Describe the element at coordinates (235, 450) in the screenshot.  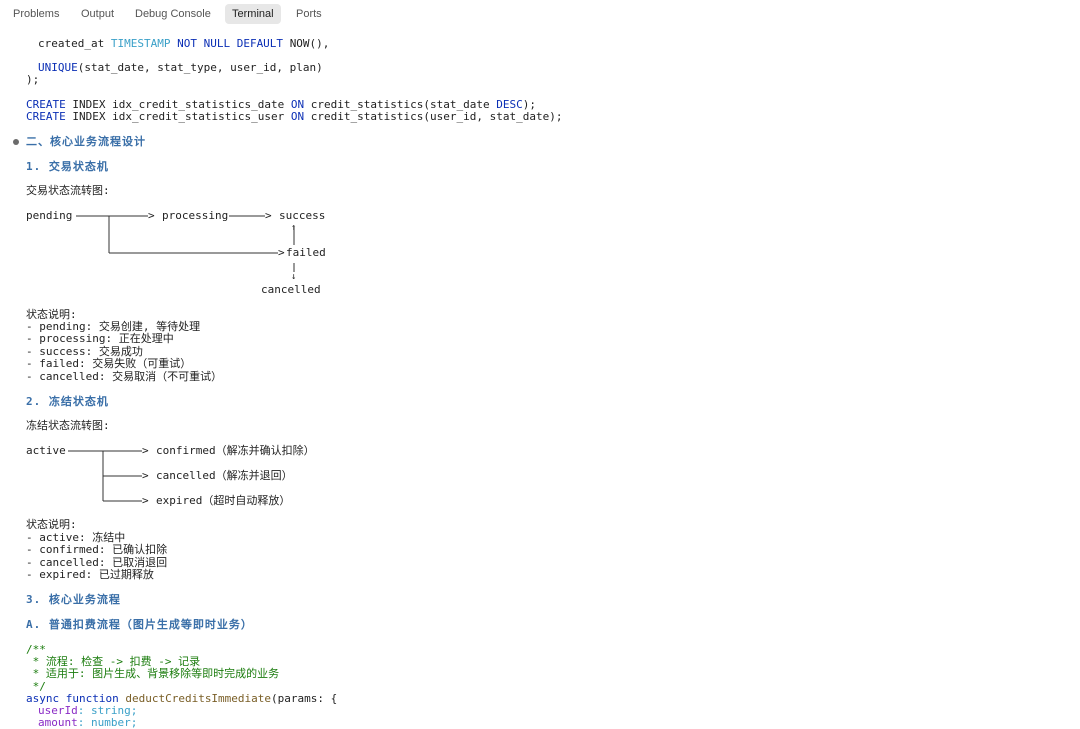
I see `flow2-node-confirmed: confirmed（解冻并确认扣除）` at that location.